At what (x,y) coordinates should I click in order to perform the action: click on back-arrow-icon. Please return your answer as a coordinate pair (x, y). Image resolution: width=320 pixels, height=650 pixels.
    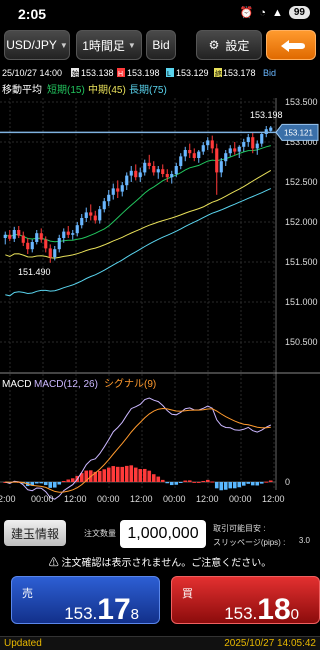
    Looking at the image, I should click on (293, 46).